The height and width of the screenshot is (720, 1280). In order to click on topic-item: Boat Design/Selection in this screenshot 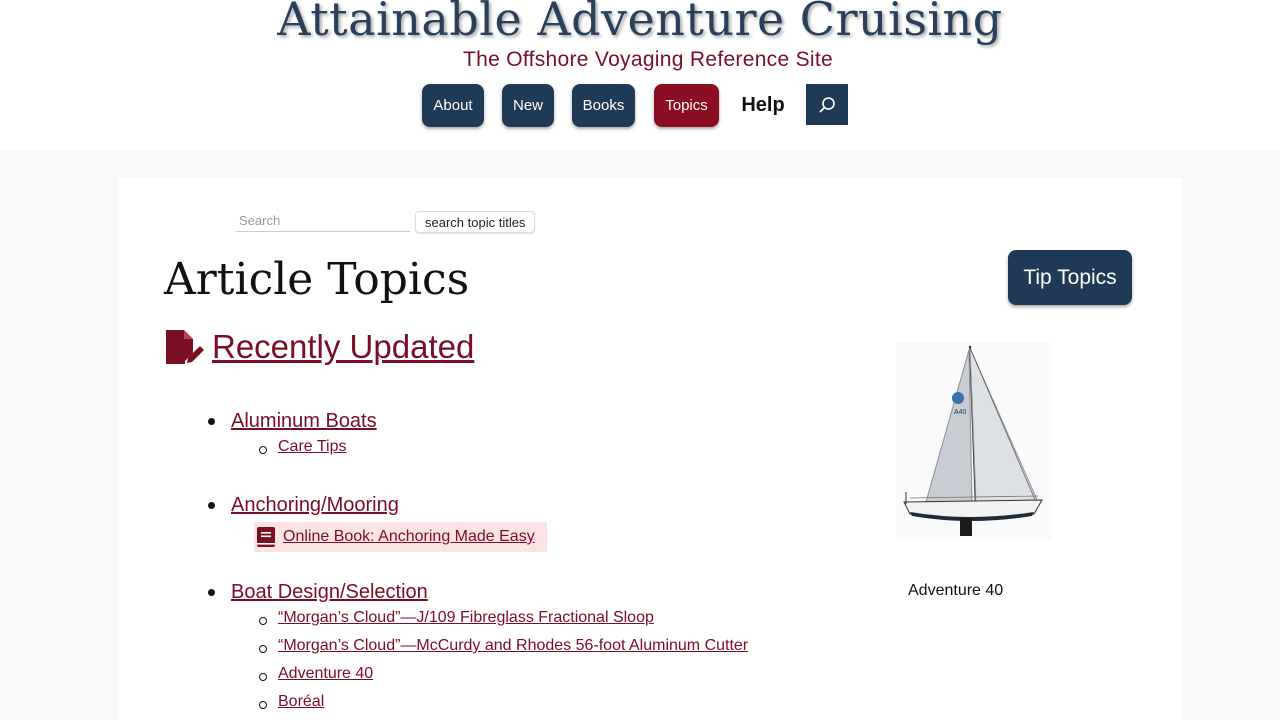, I will do `click(558, 592)`.